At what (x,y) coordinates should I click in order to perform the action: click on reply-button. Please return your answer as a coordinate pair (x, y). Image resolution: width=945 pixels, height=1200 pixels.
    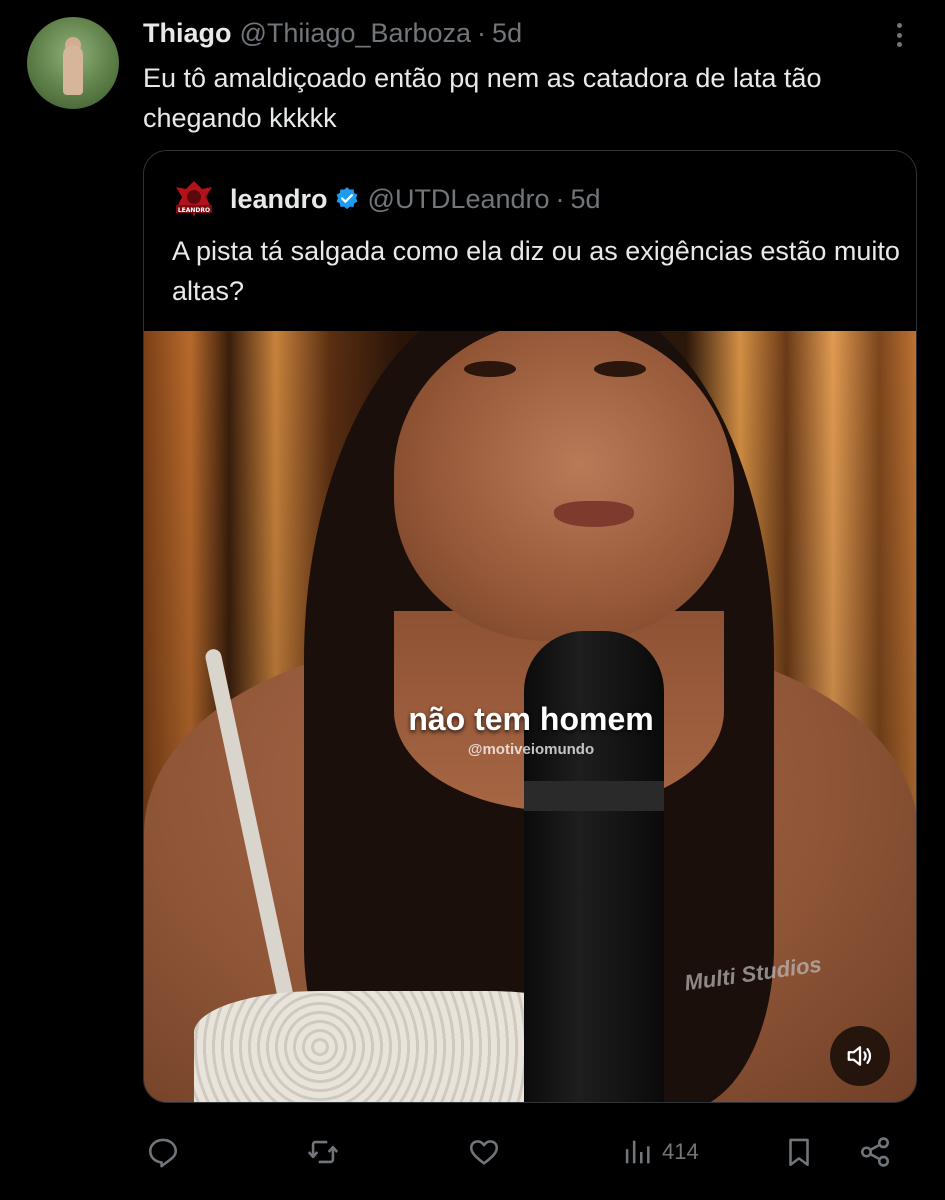
    Looking at the image, I should click on (163, 1152).